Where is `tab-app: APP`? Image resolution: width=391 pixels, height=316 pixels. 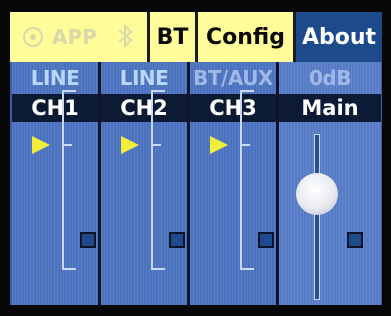 tab-app: APP is located at coordinates (80, 37).